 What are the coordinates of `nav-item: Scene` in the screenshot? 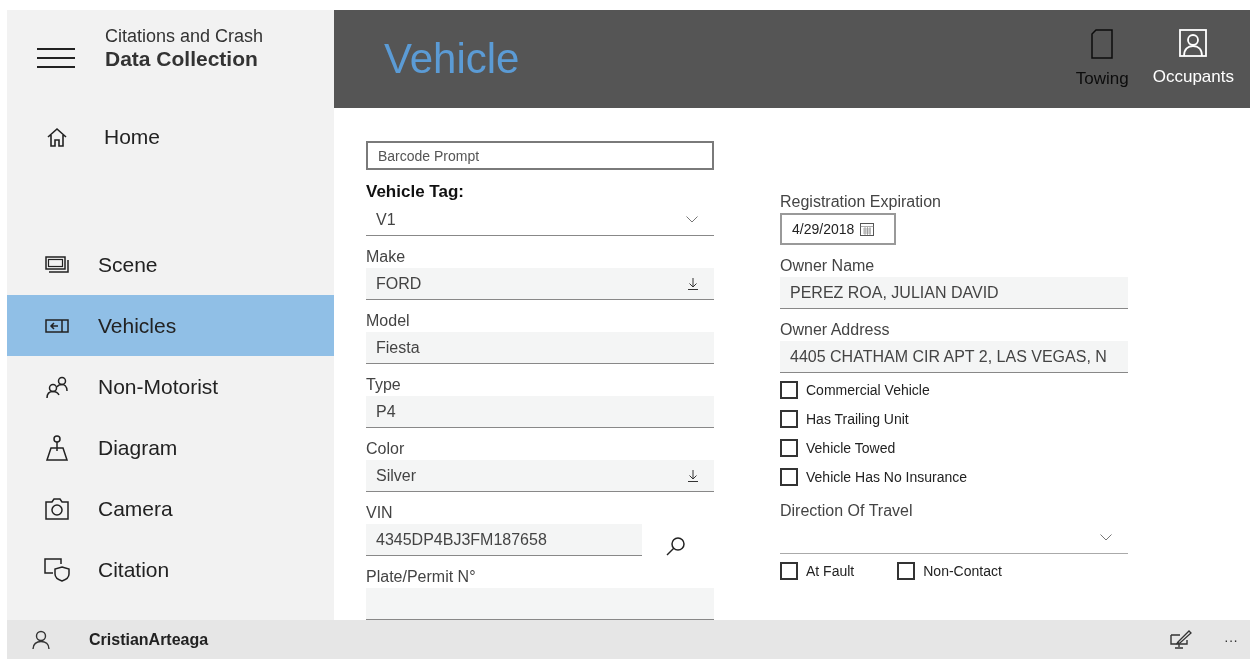 It's located at (170, 264).